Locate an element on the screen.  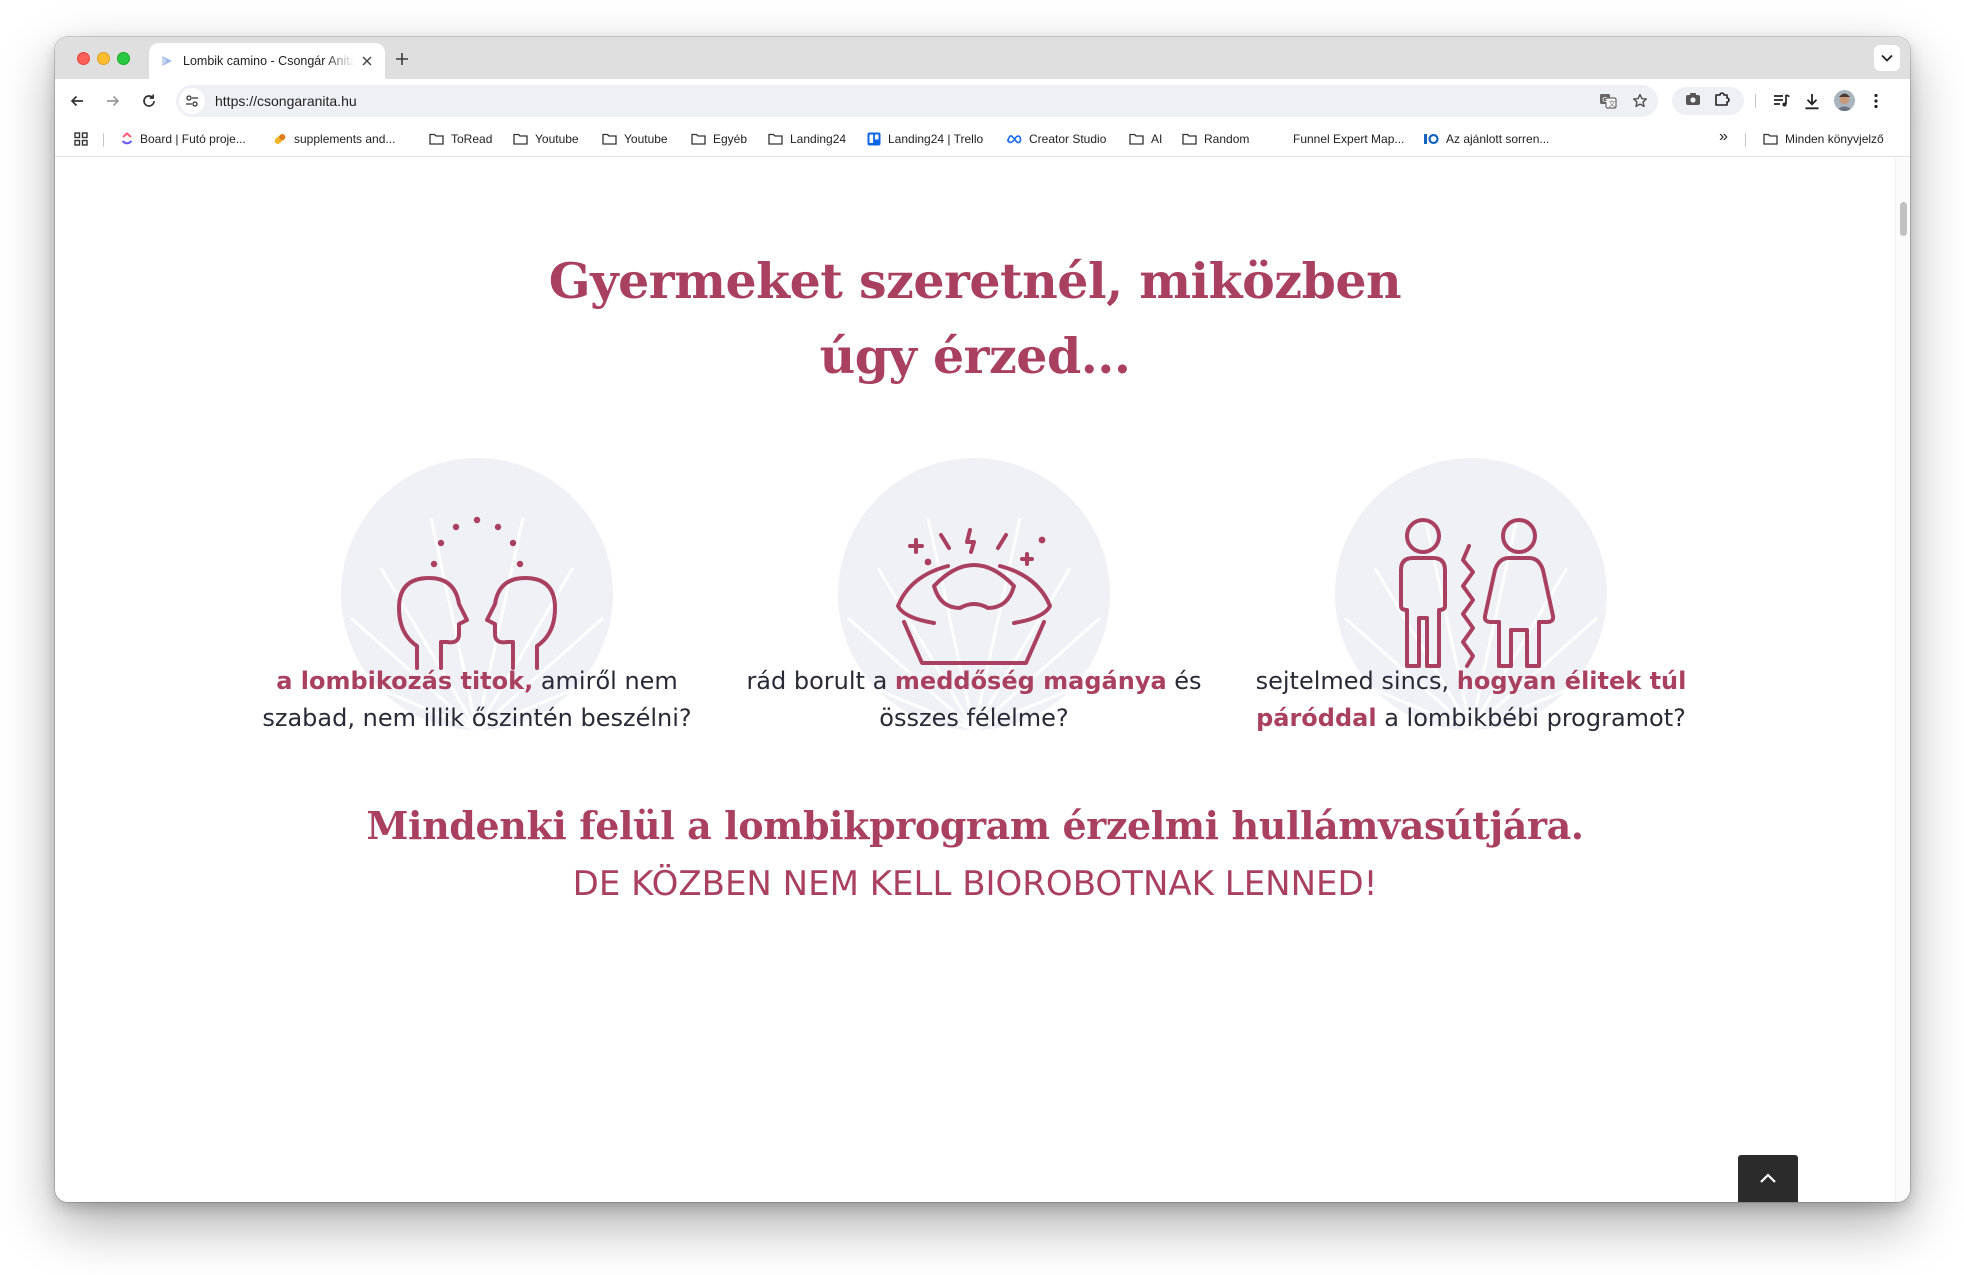
bookmark-folder: Egyéb is located at coordinates (719, 139).